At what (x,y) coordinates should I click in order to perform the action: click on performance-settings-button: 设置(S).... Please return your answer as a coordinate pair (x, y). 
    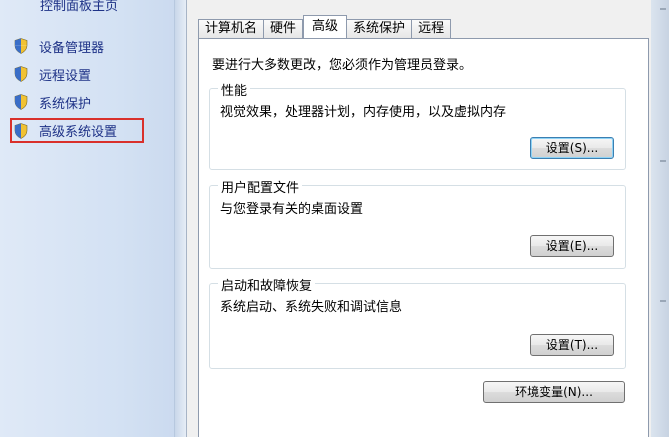
    Looking at the image, I should click on (572, 148).